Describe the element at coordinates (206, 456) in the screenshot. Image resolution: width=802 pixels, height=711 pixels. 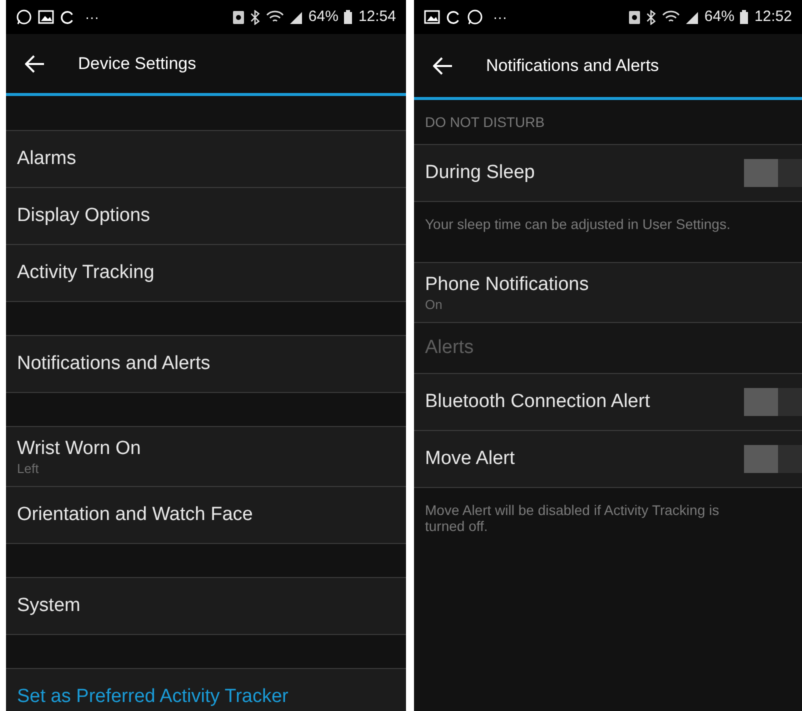
I see `settings-item: Wrist Worn On Left` at that location.